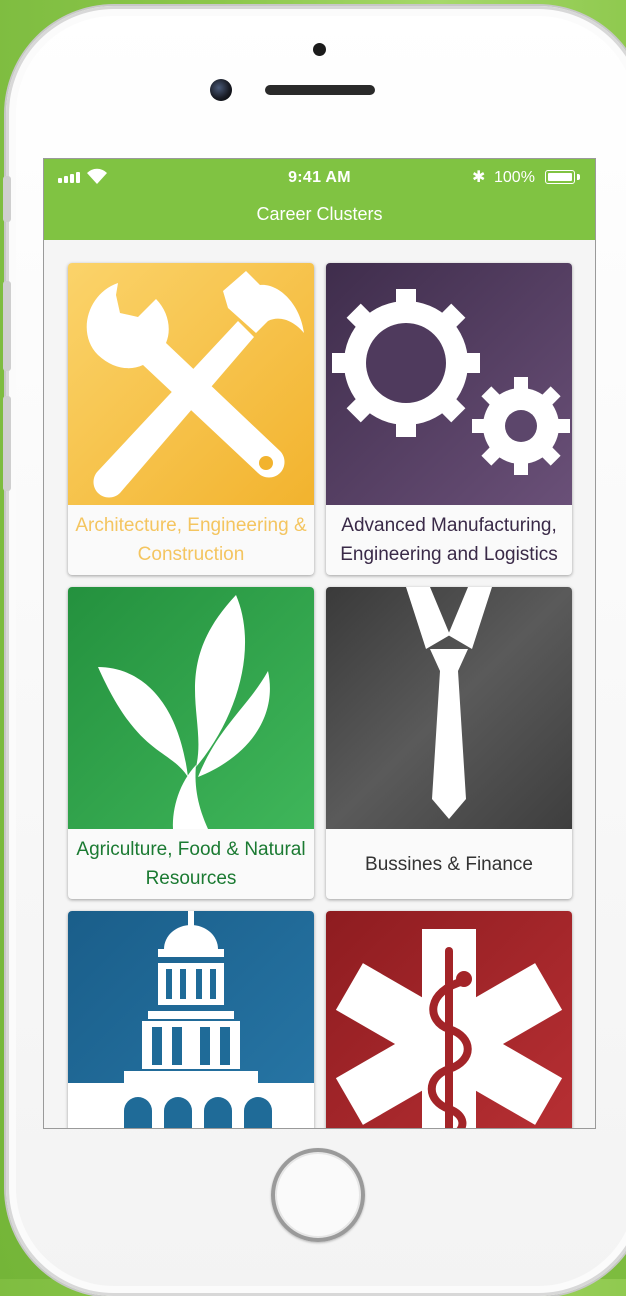 The height and width of the screenshot is (1296, 626). I want to click on cluster-label: Agriculture, Food & Natural Resources, so click(191, 864).